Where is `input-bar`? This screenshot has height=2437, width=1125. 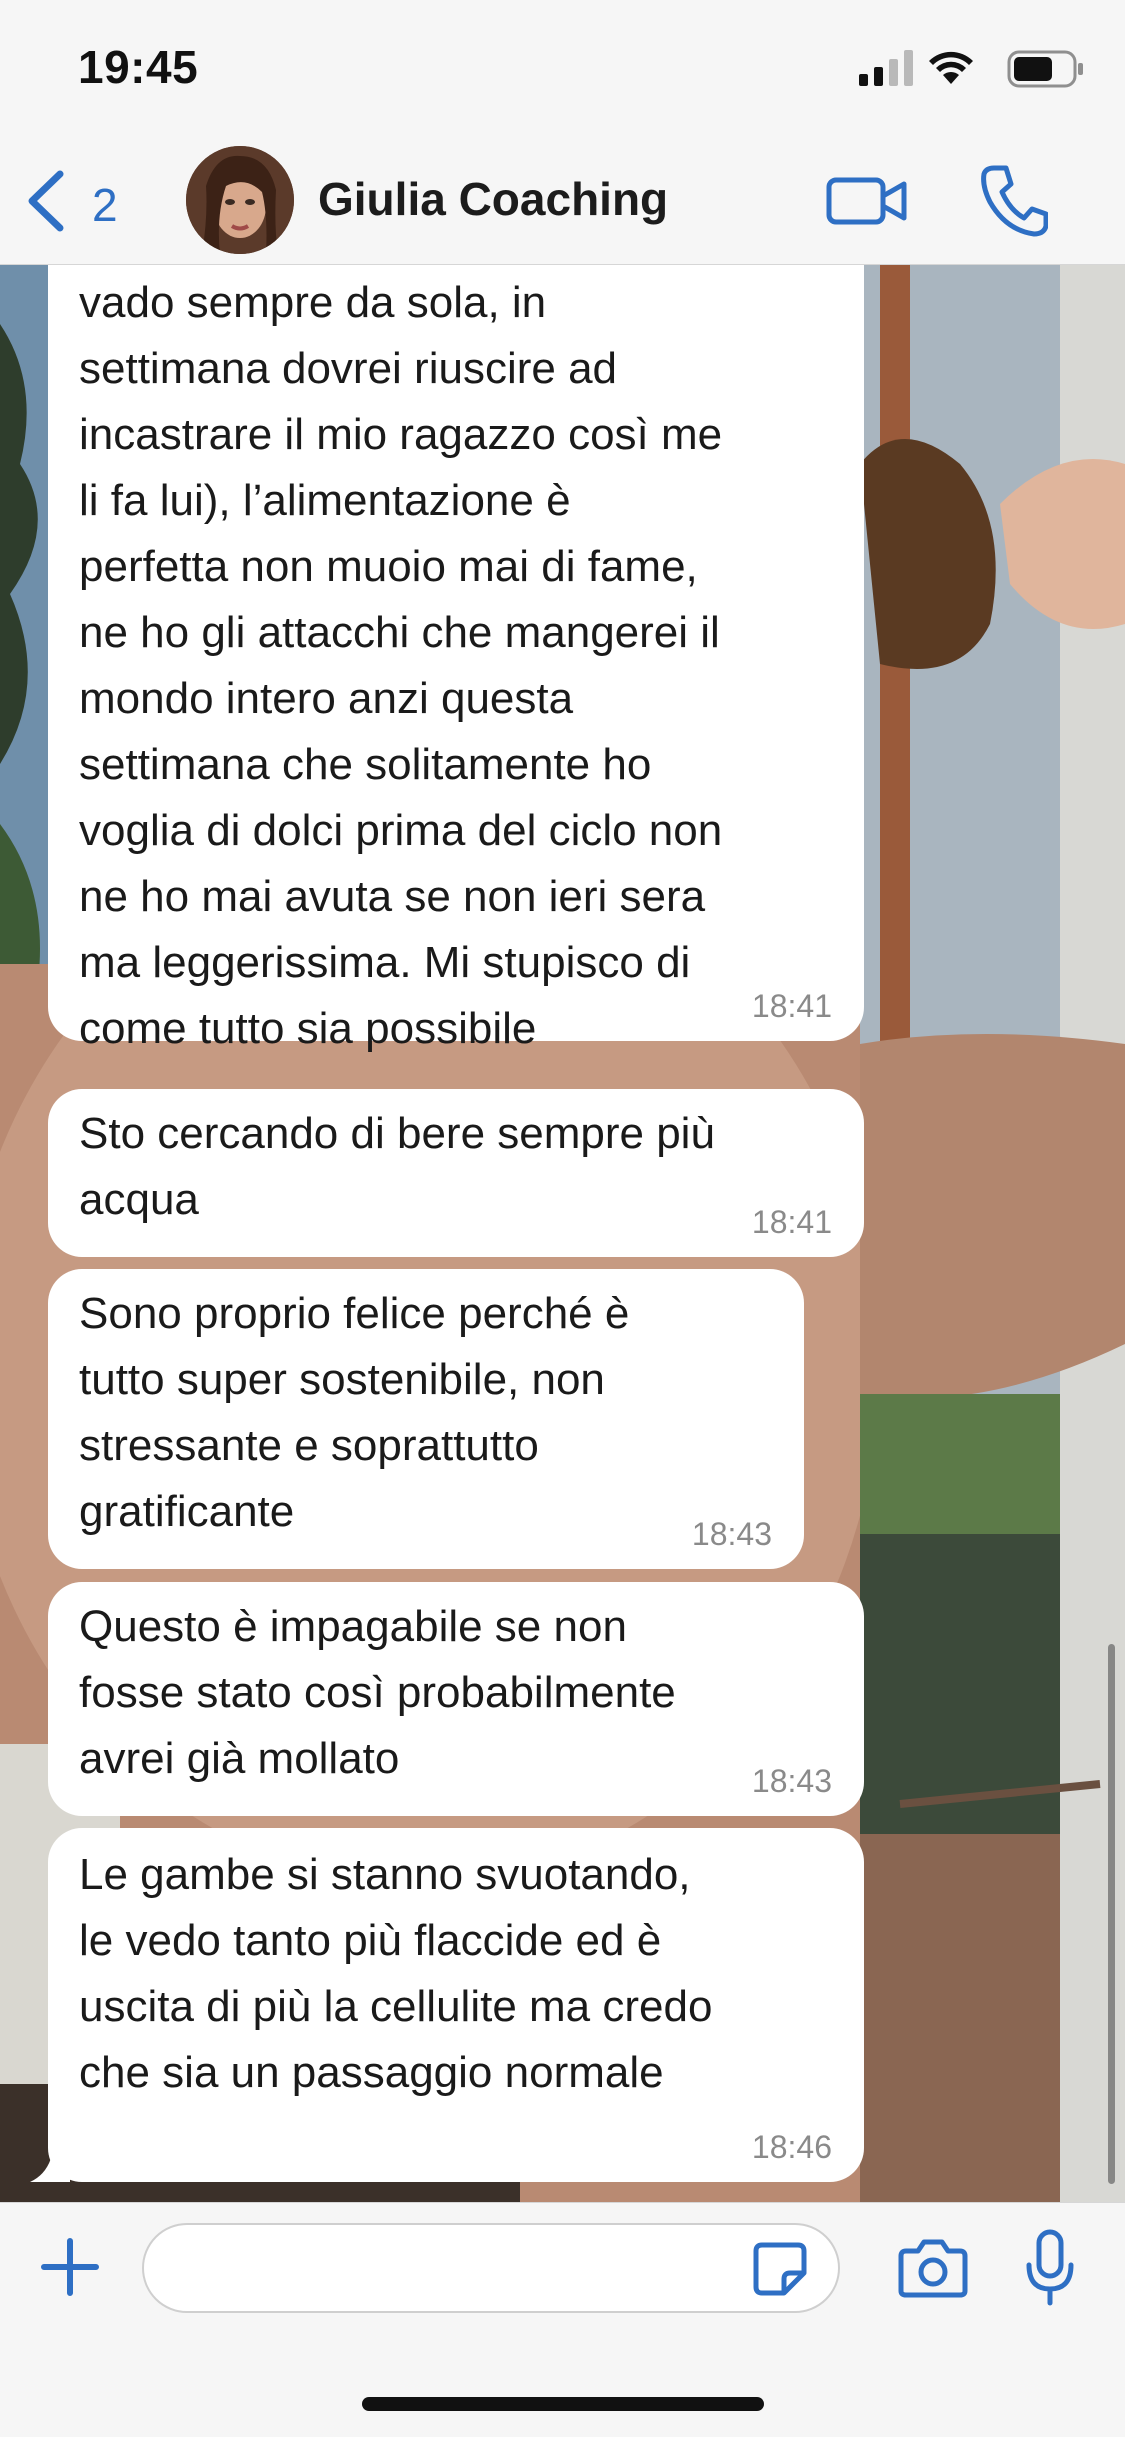
input-bar is located at coordinates (562, 2319).